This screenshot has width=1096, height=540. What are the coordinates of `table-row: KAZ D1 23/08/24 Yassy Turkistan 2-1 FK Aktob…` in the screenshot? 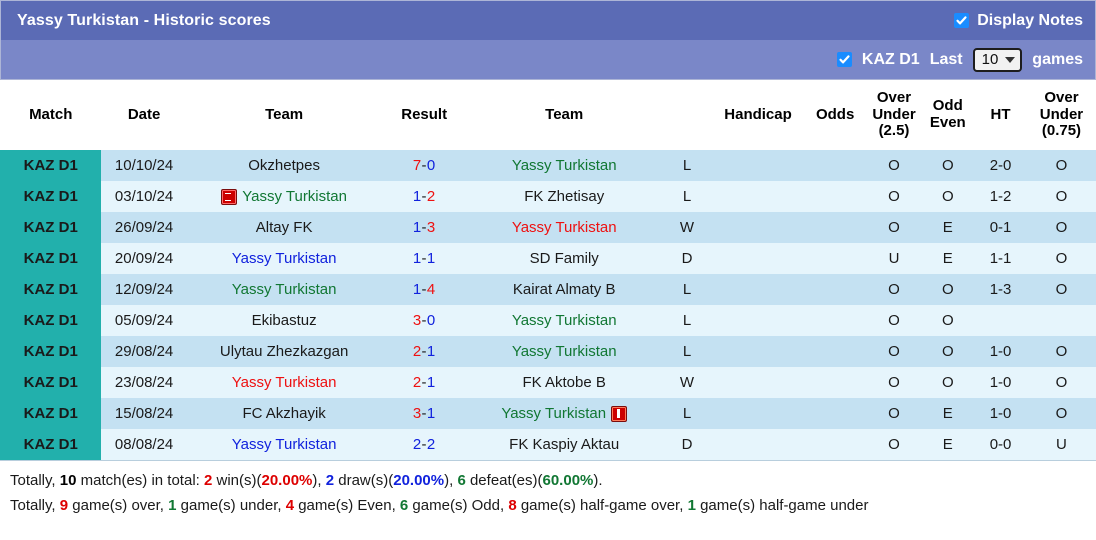 It's located at (548, 382).